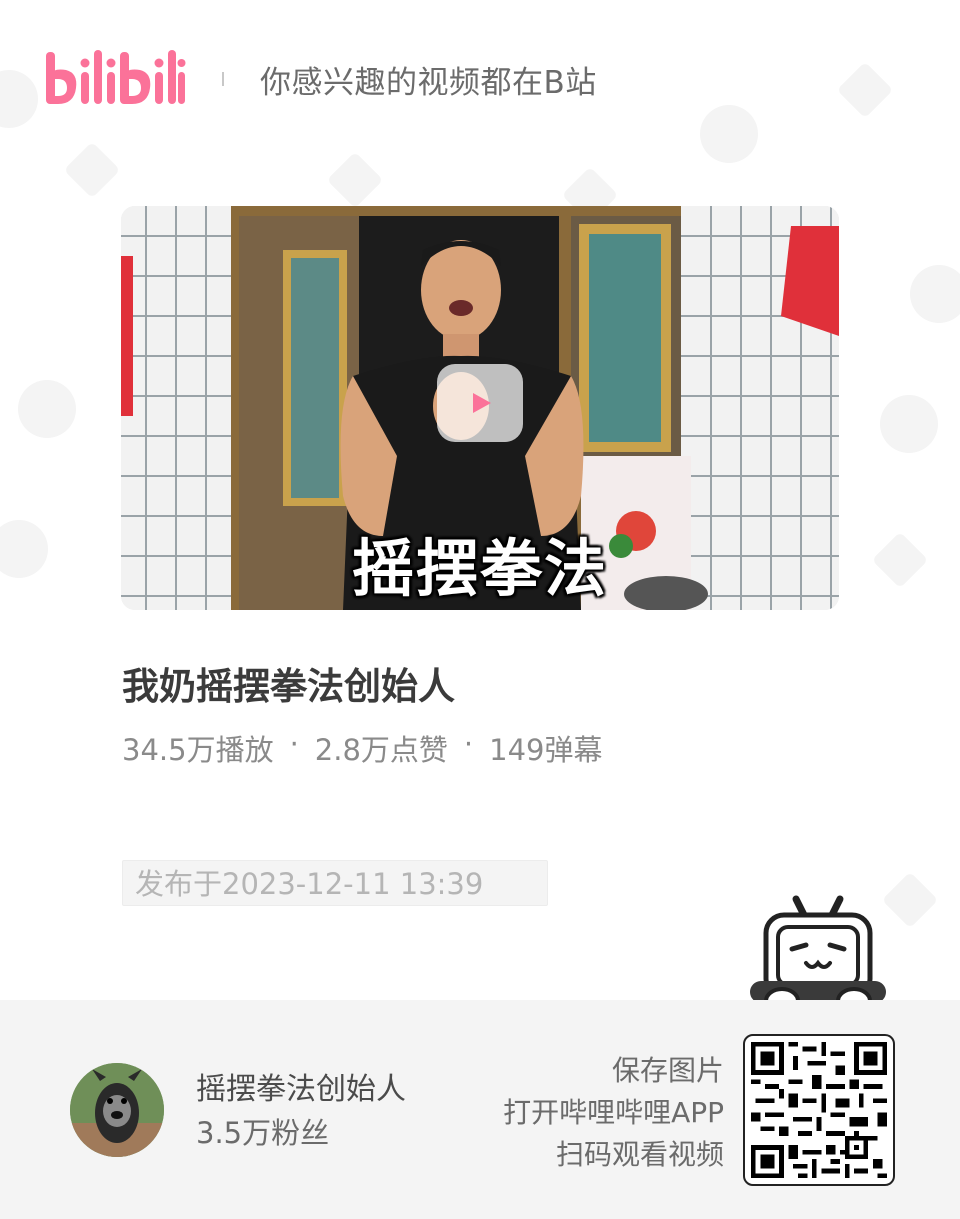 The width and height of the screenshot is (960, 1219). I want to click on slogan: 你感兴趣的视频都在B站, so click(428, 82).